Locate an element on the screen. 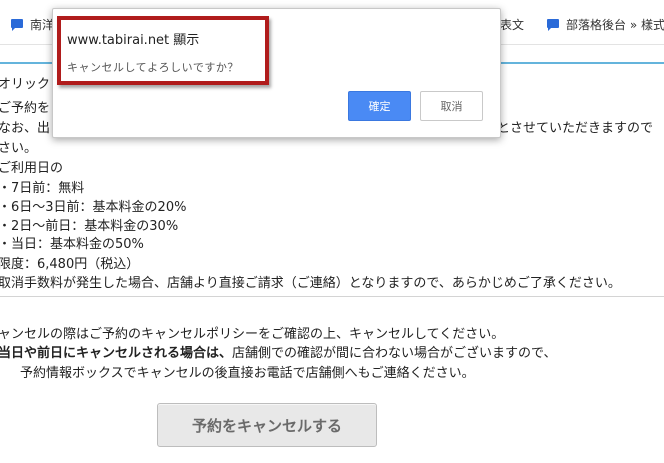 This screenshot has width=664, height=463. bookmark-label-3: 部落格後台 » 樣式 is located at coordinates (615, 25).